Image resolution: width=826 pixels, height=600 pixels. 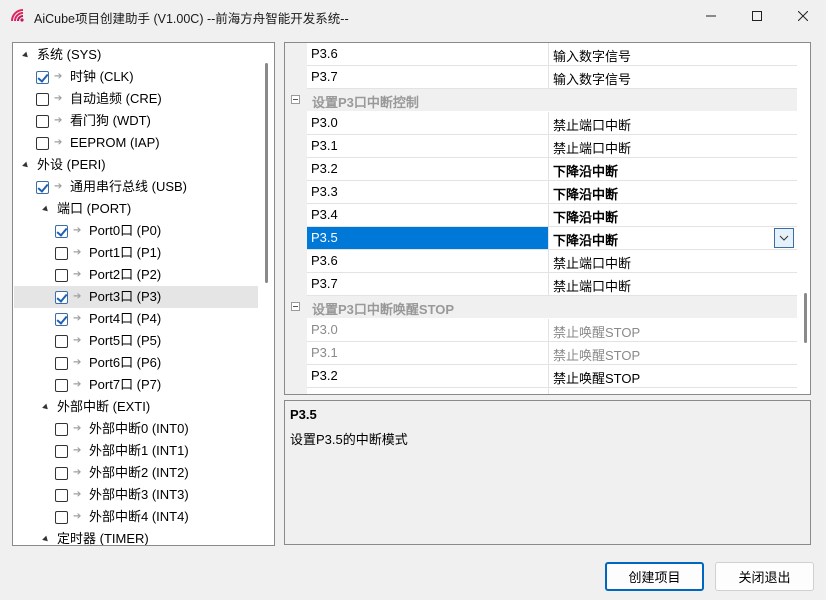 What do you see at coordinates (135, 495) in the screenshot?
I see `tree-item: ➔ 外部中断3 (INT3)` at bounding box center [135, 495].